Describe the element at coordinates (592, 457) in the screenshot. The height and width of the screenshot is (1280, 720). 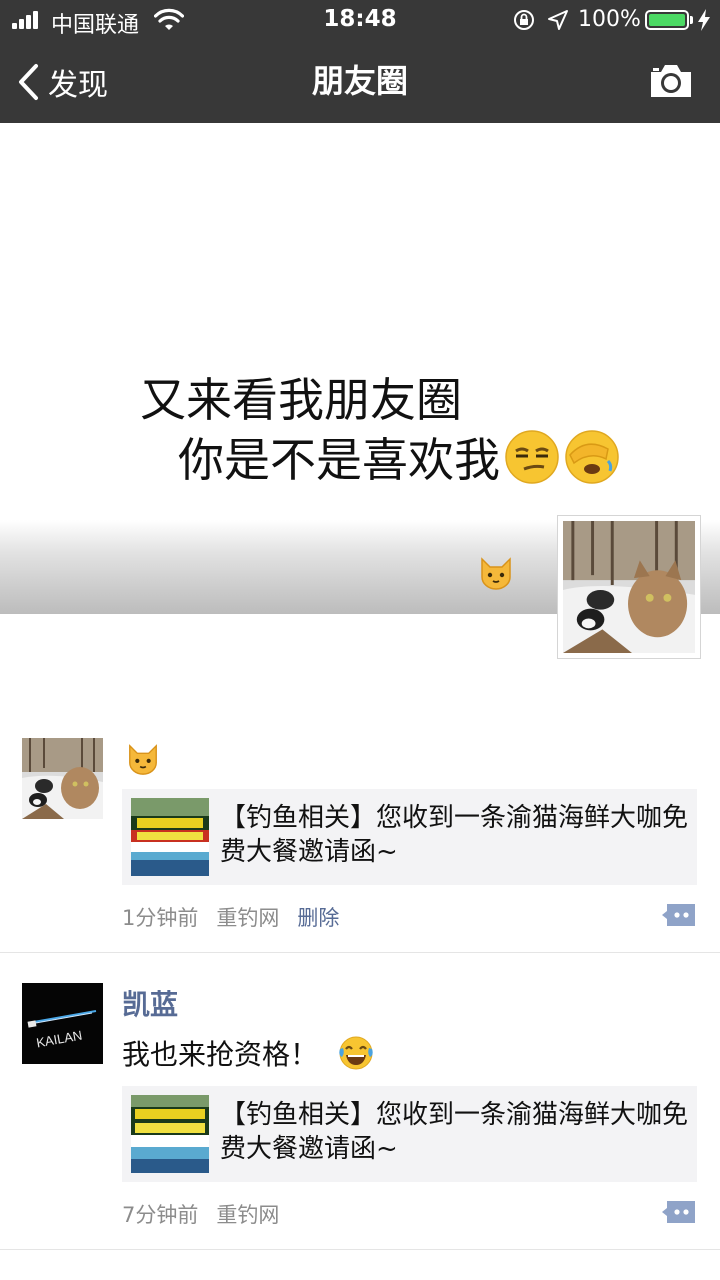
I see `facepalm-face-icon` at that location.